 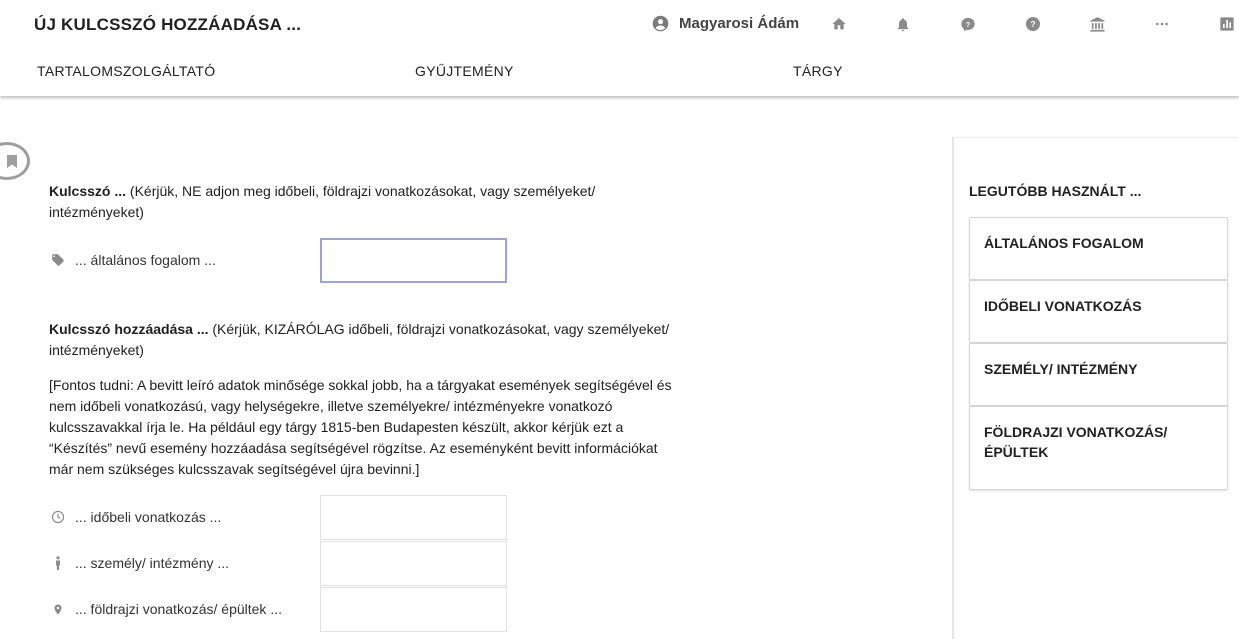 I want to click on museum-icon, so click(x=1097, y=24).